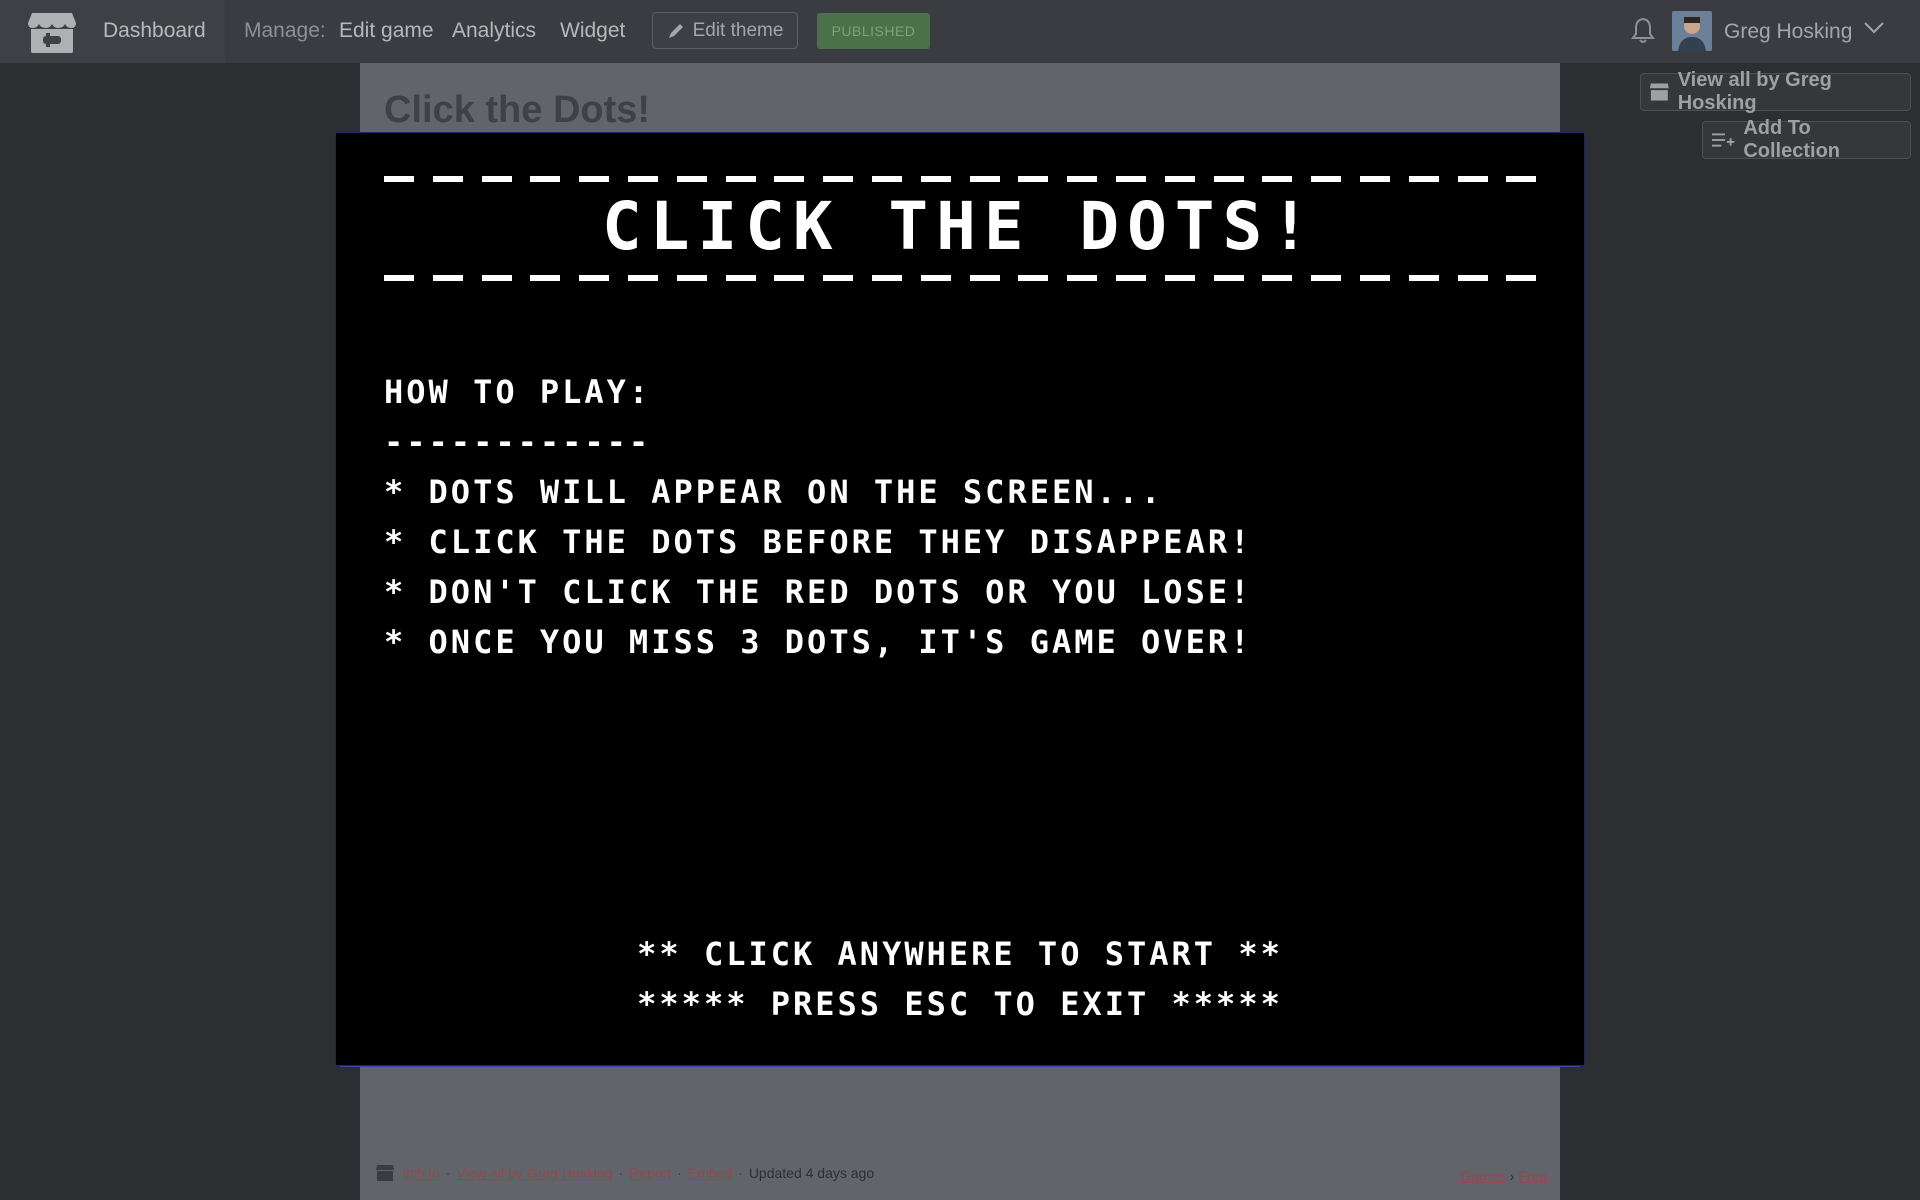 The height and width of the screenshot is (1200, 1920). What do you see at coordinates (517, 110) in the screenshot?
I see `page-title: Click the Dots!` at bounding box center [517, 110].